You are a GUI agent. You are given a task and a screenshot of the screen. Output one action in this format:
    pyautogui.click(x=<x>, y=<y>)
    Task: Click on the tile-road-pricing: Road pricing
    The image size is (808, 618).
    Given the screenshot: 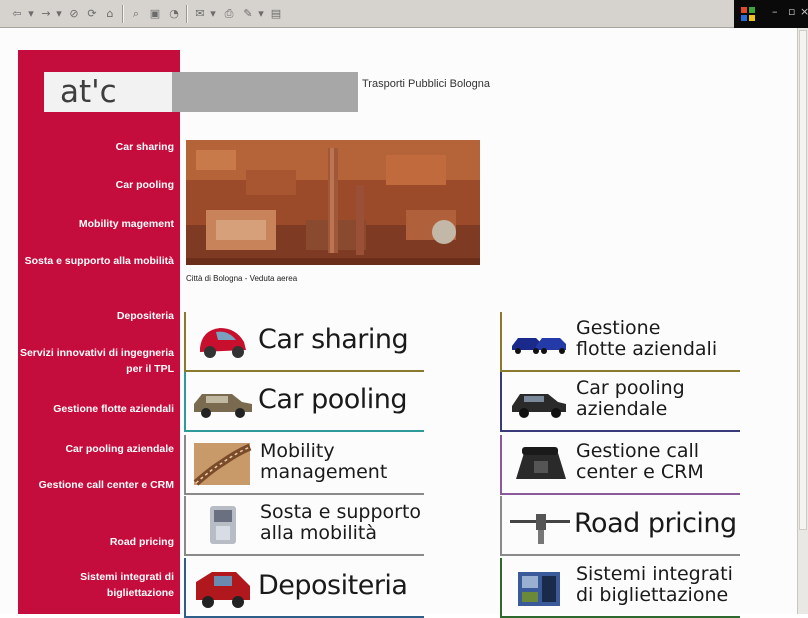 What is the action you would take?
    pyautogui.click(x=620, y=525)
    